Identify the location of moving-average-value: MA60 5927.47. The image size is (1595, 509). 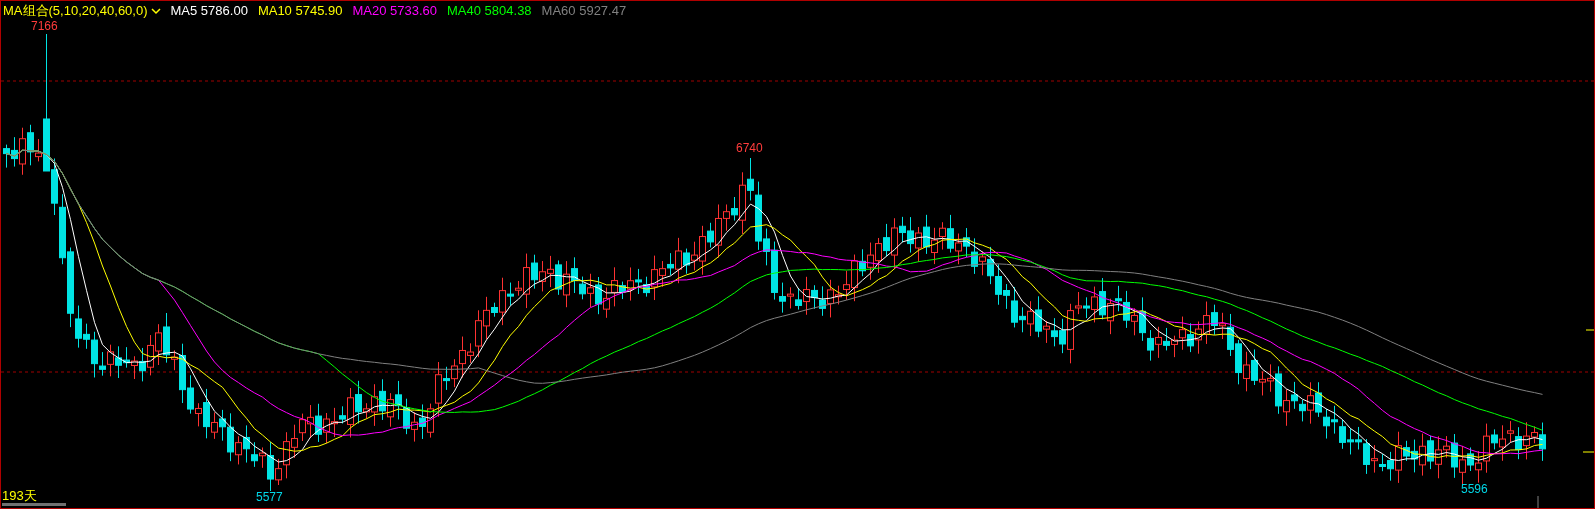
(584, 11).